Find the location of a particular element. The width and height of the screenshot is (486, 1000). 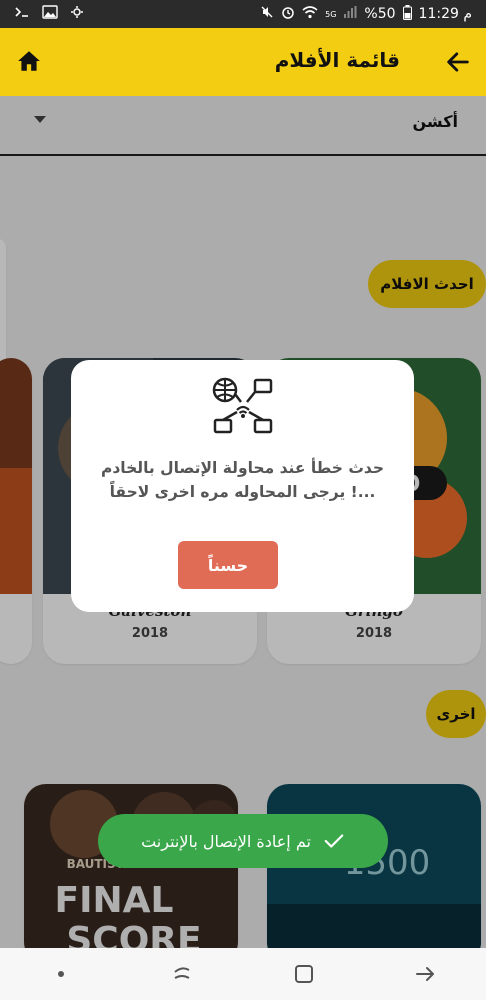

network-label: 5G is located at coordinates (331, 14).